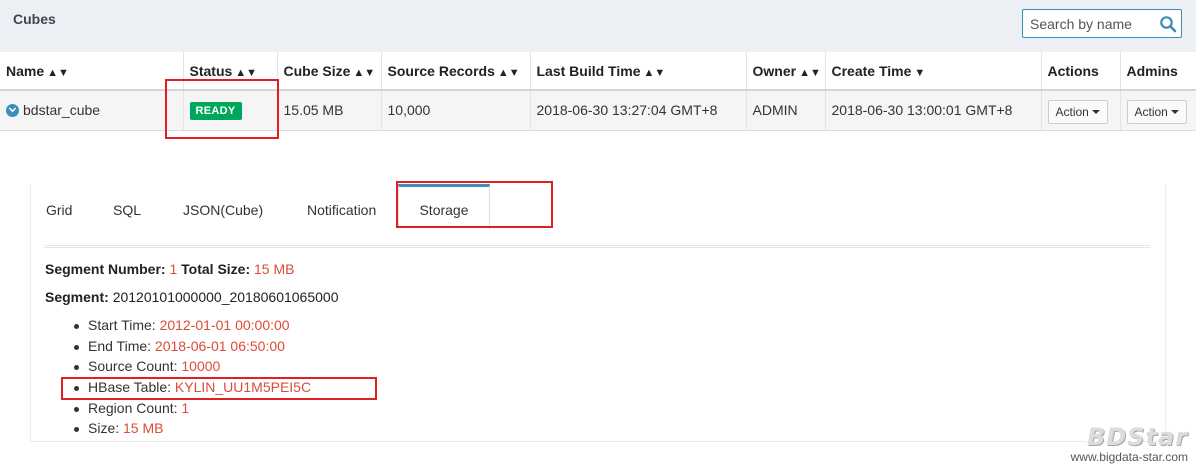  What do you see at coordinates (189, 389) in the screenshot?
I see `list-item: HBase Table: KYLIN_UU1M5PEI5C` at bounding box center [189, 389].